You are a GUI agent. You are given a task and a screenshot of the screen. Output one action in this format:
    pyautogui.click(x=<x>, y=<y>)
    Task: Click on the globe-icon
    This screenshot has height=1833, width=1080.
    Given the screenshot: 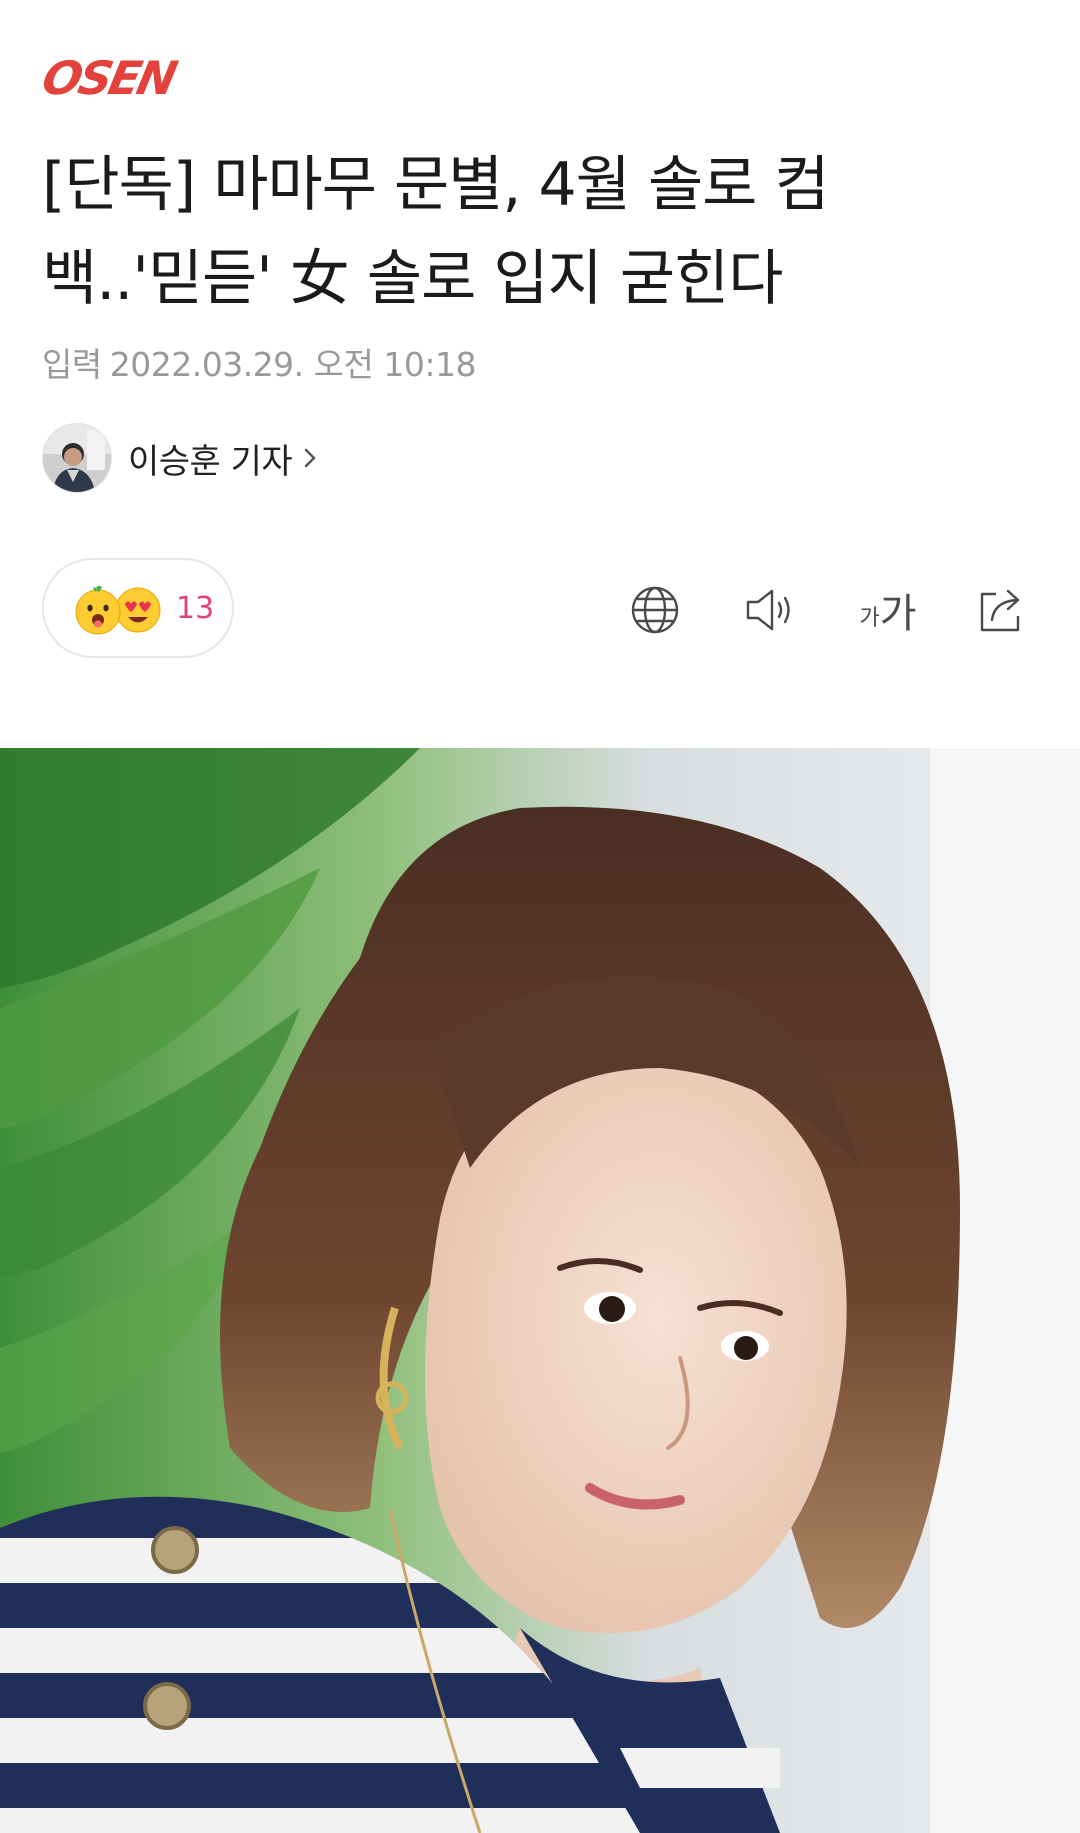 What is the action you would take?
    pyautogui.click(x=655, y=610)
    